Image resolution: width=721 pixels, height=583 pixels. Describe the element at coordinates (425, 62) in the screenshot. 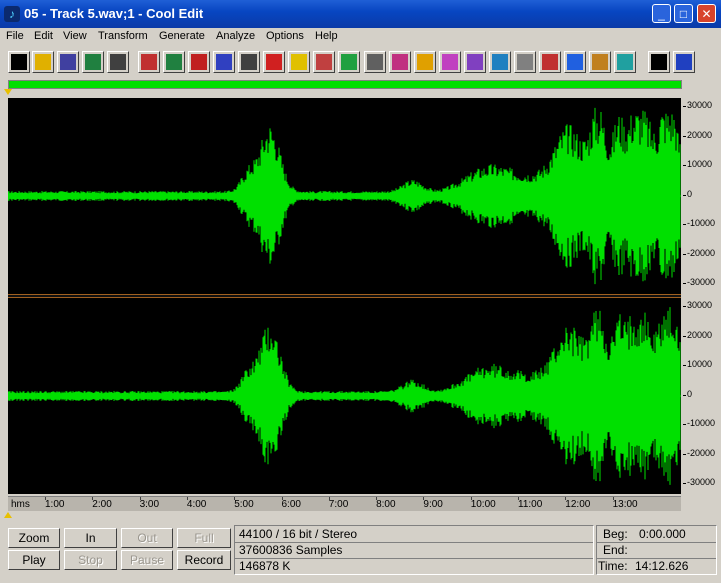

I see `tape-button` at that location.